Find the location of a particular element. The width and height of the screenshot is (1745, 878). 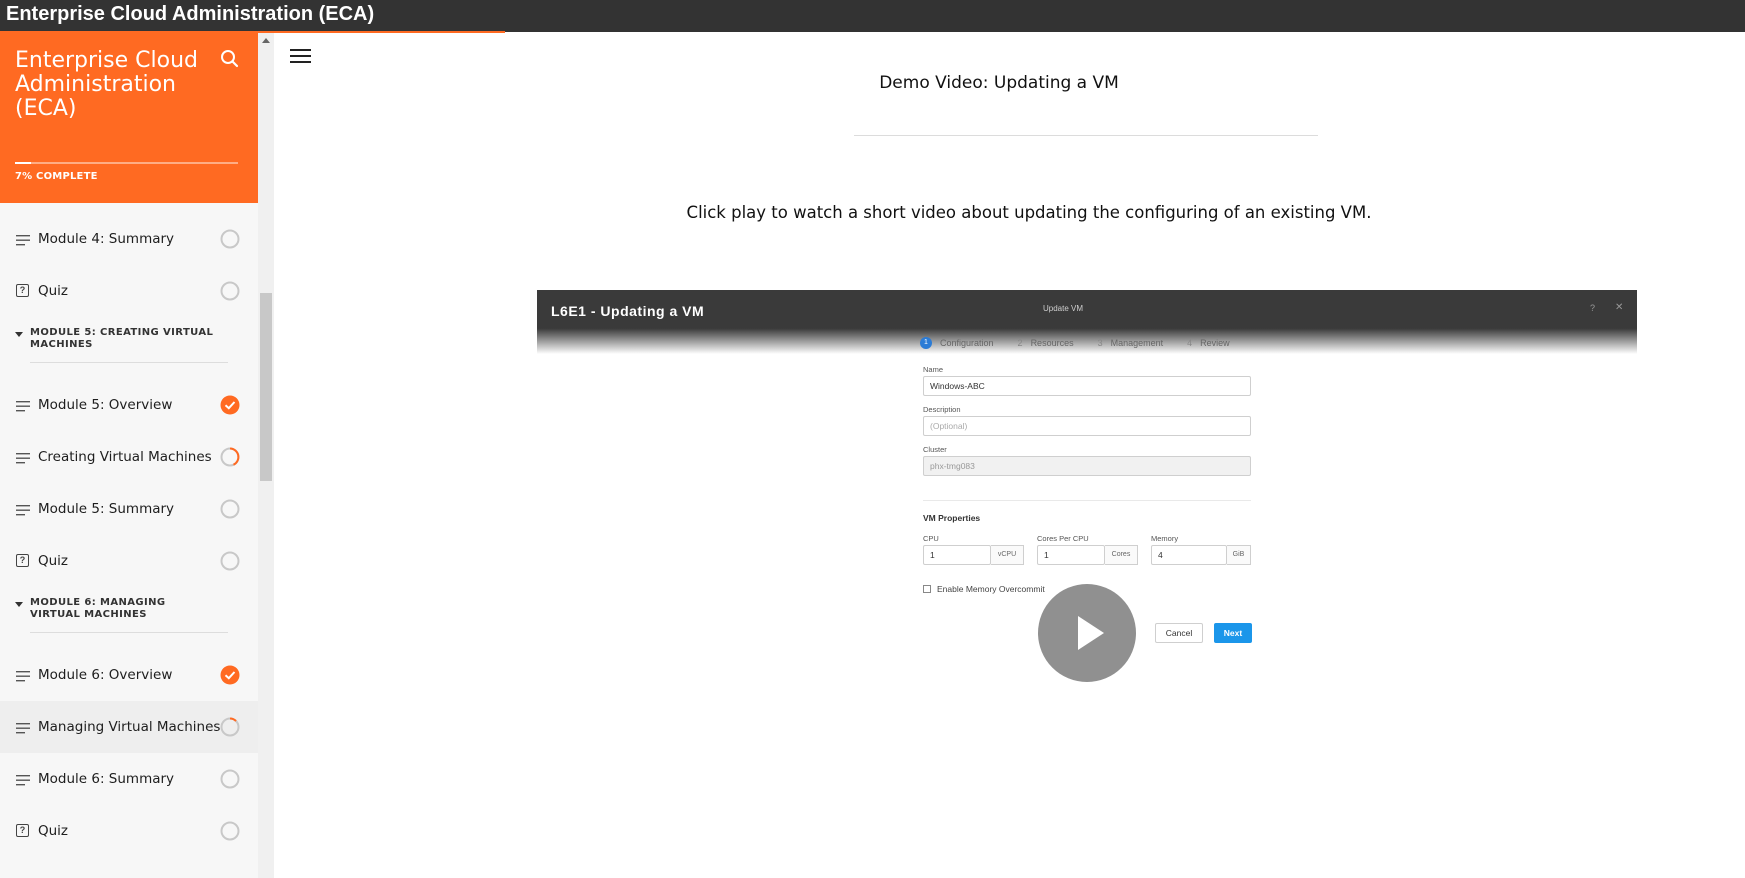

cluster-select: phx-tmg083 is located at coordinates (1087, 466).